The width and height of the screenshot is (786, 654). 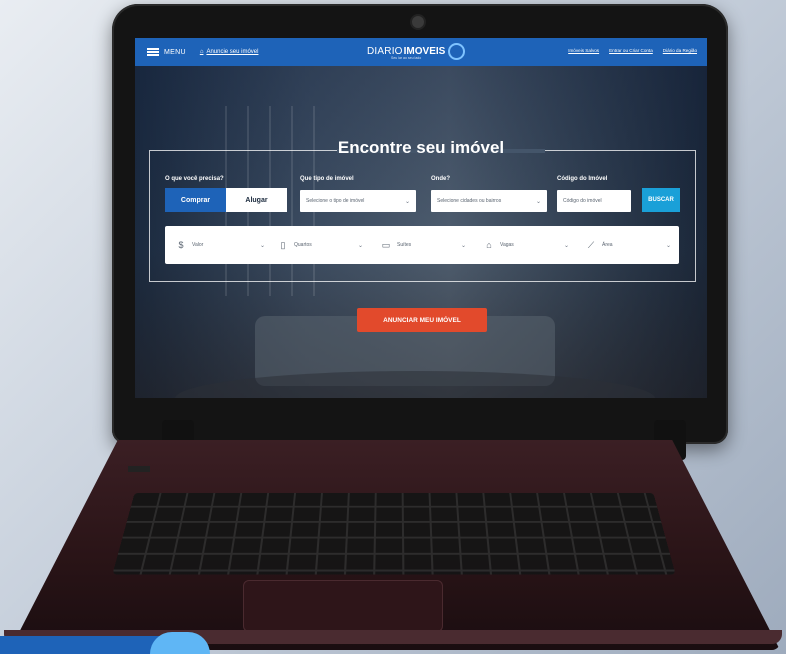 What do you see at coordinates (343, 606) in the screenshot?
I see `touchpad` at bounding box center [343, 606].